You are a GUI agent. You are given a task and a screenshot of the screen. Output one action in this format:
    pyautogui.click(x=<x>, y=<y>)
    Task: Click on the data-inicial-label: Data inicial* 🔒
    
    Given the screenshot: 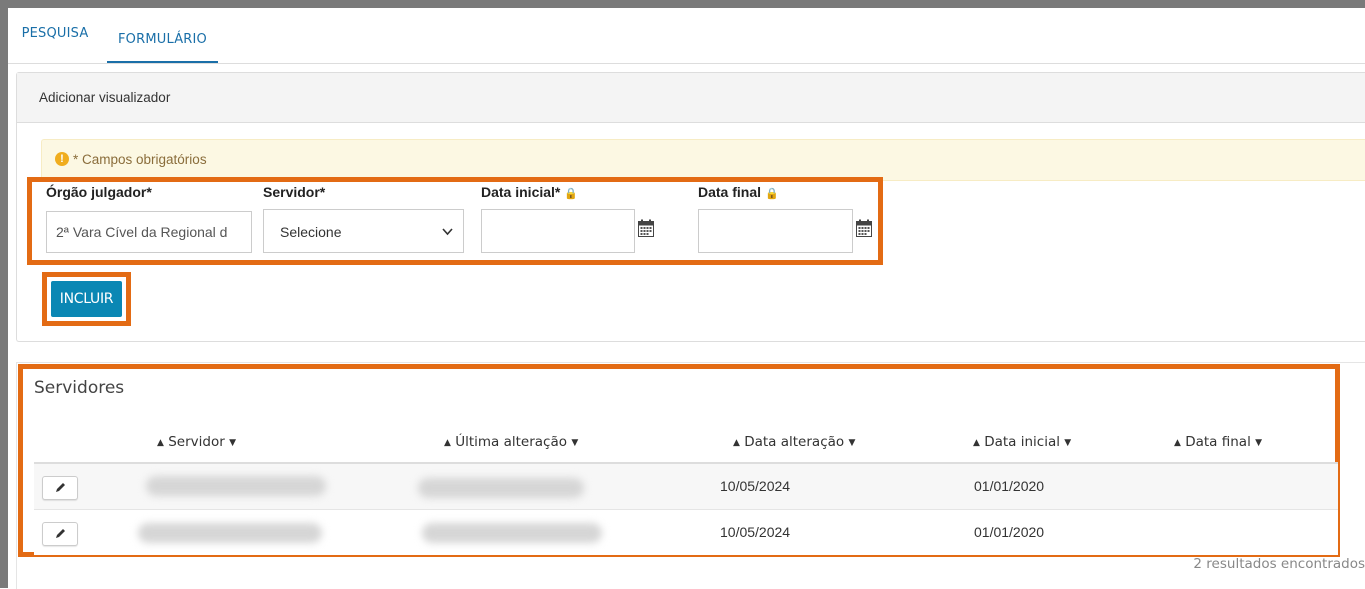 What is the action you would take?
    pyautogui.click(x=530, y=192)
    